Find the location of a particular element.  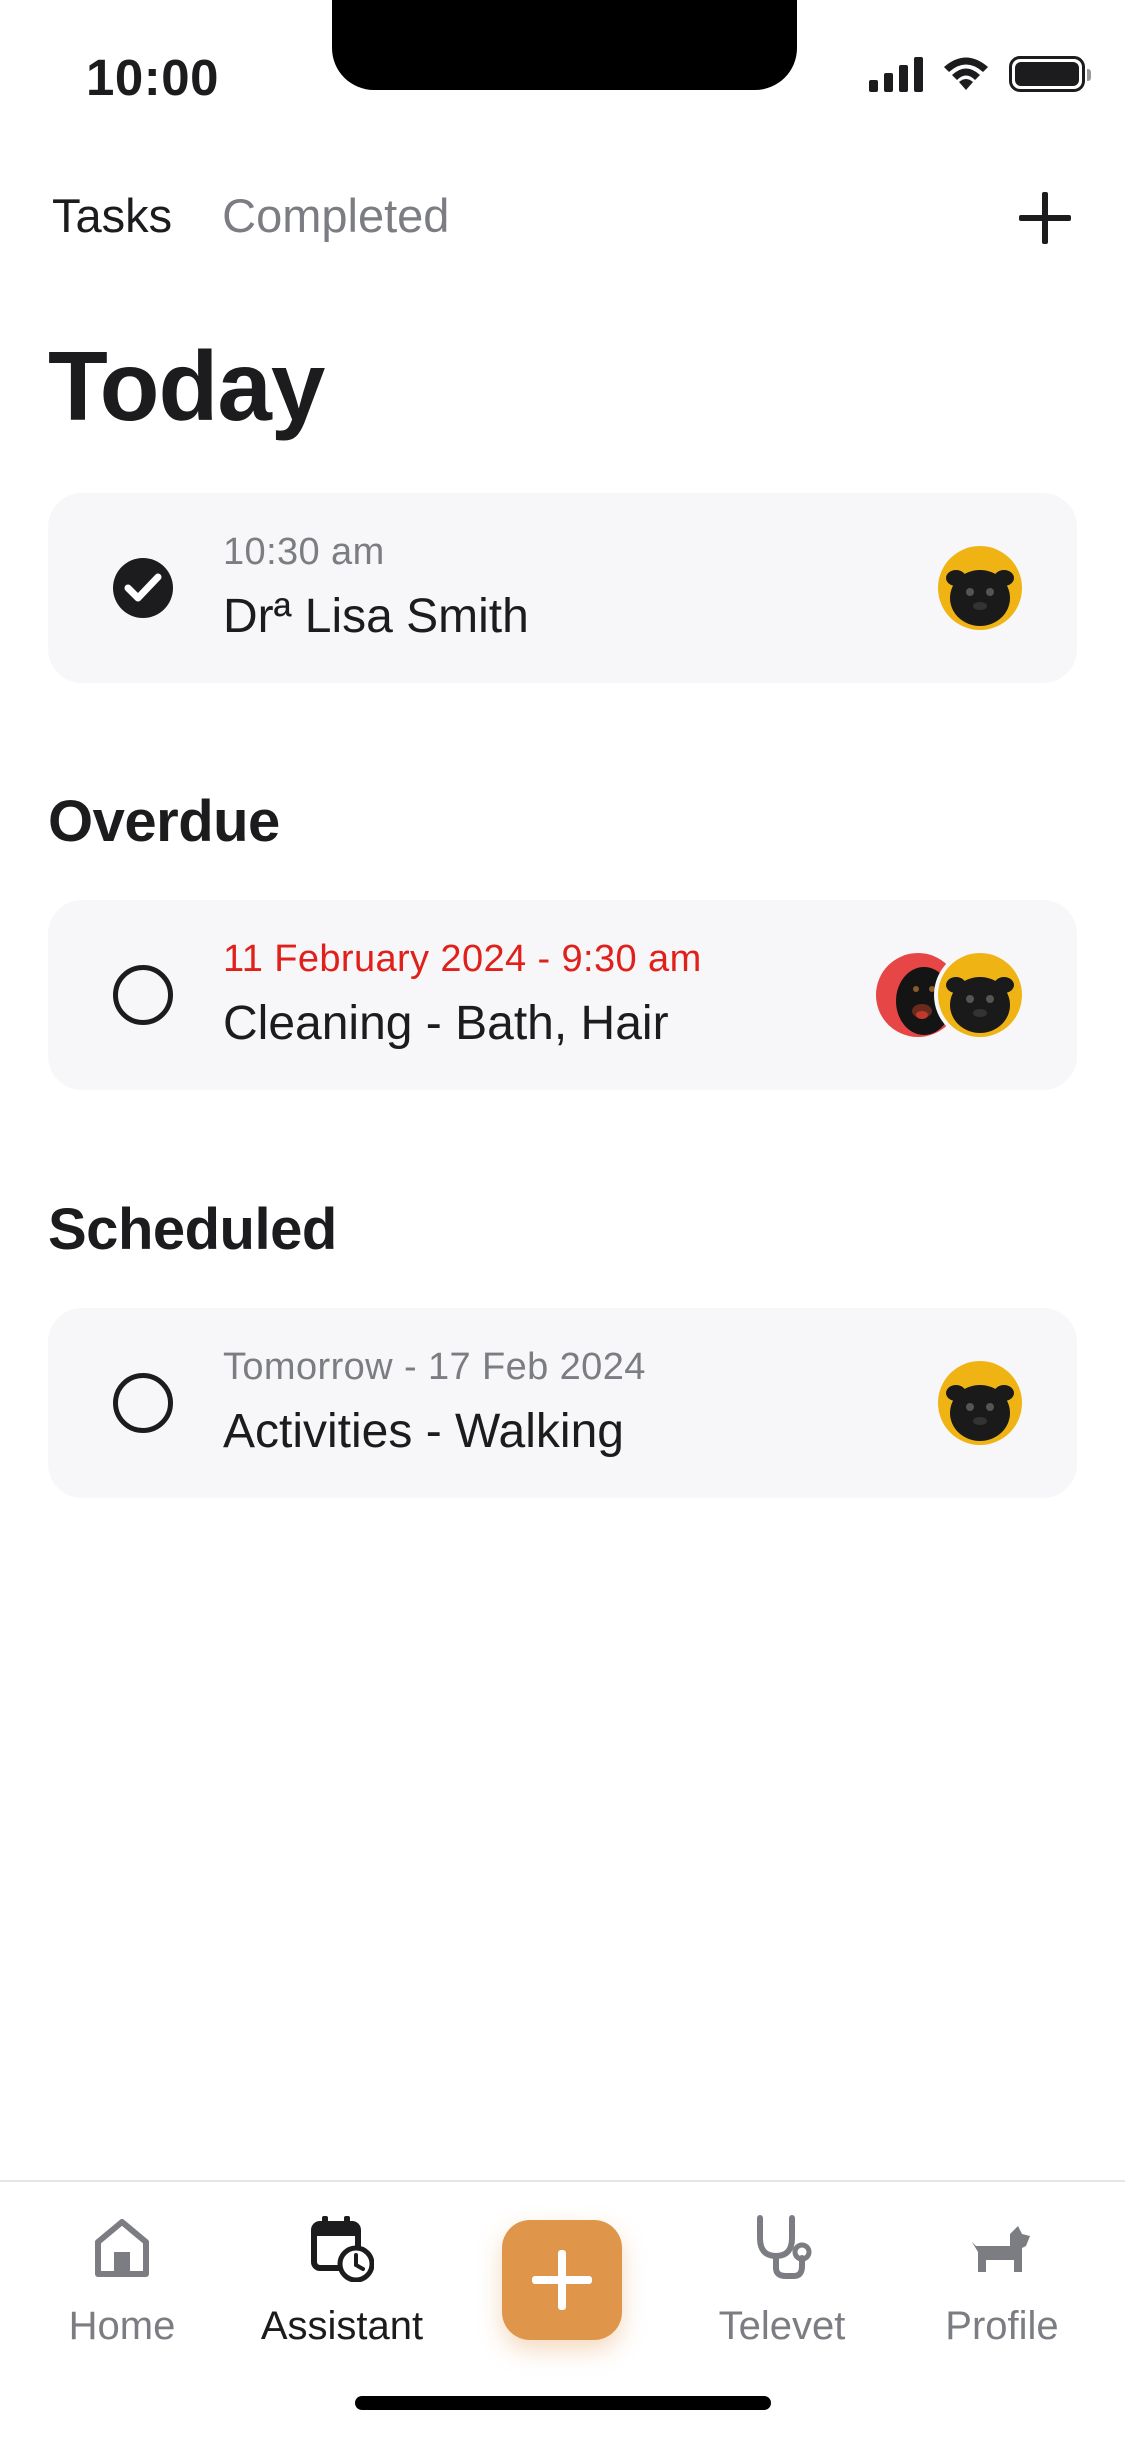

status-icons is located at coordinates (980, 74).